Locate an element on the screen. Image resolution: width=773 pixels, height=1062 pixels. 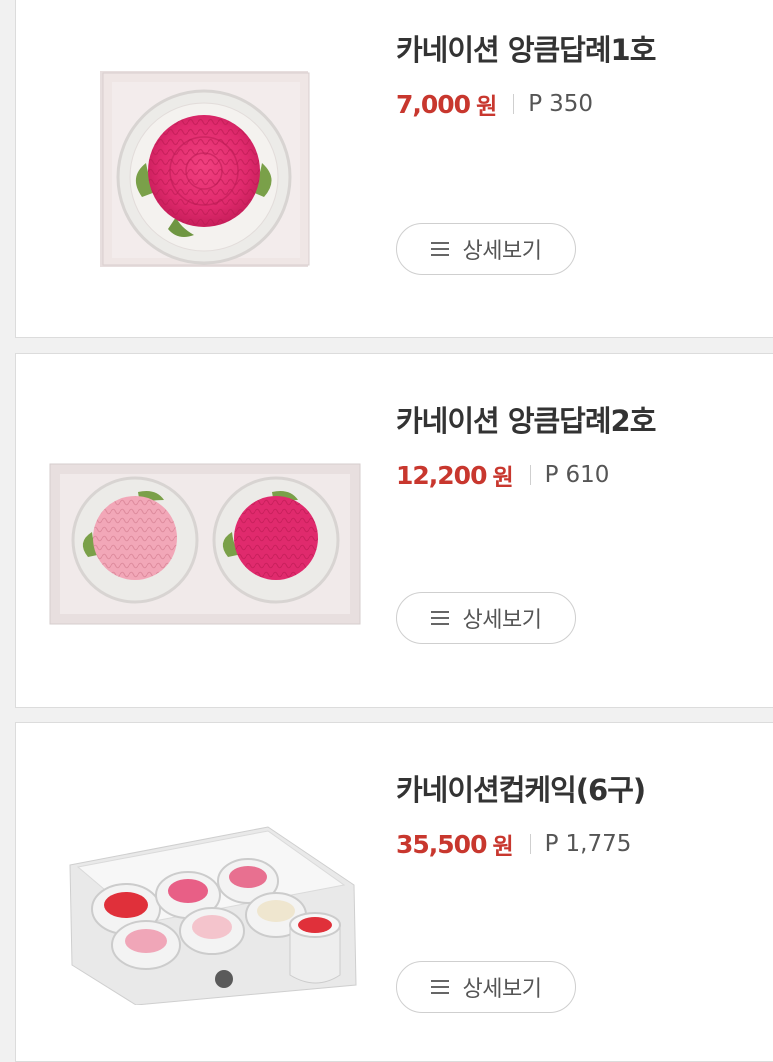
product-title: 카네이션 앙큼답례1호 is located at coordinates (526, 48).